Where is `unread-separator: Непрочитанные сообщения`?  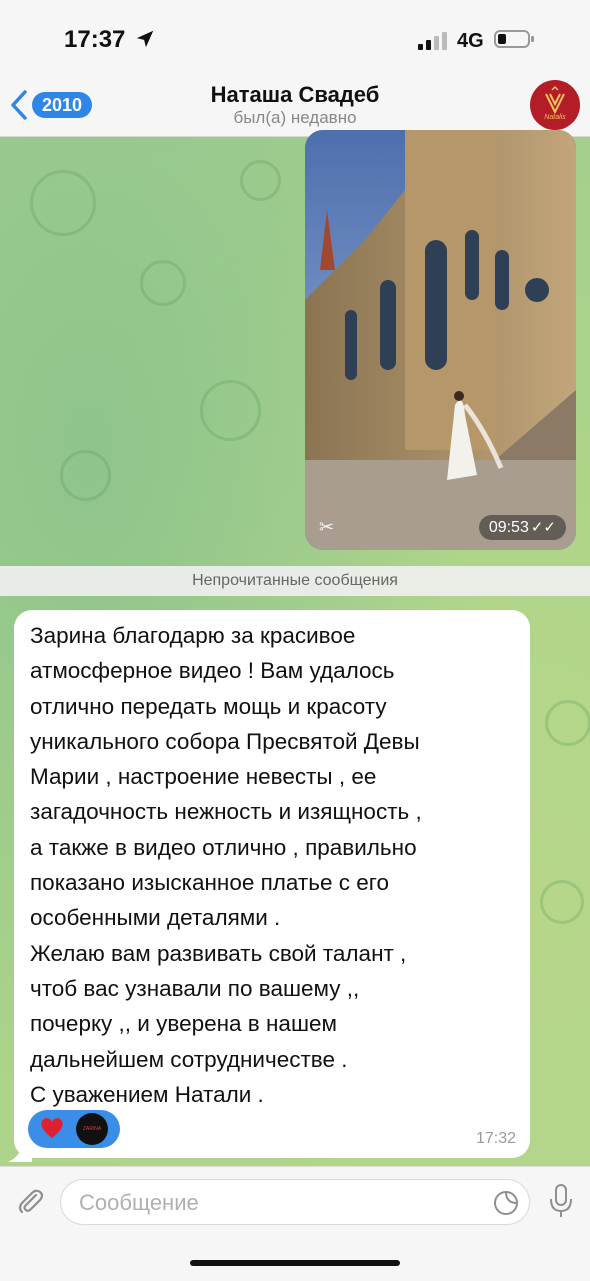 unread-separator: Непрочитанные сообщения is located at coordinates (295, 581).